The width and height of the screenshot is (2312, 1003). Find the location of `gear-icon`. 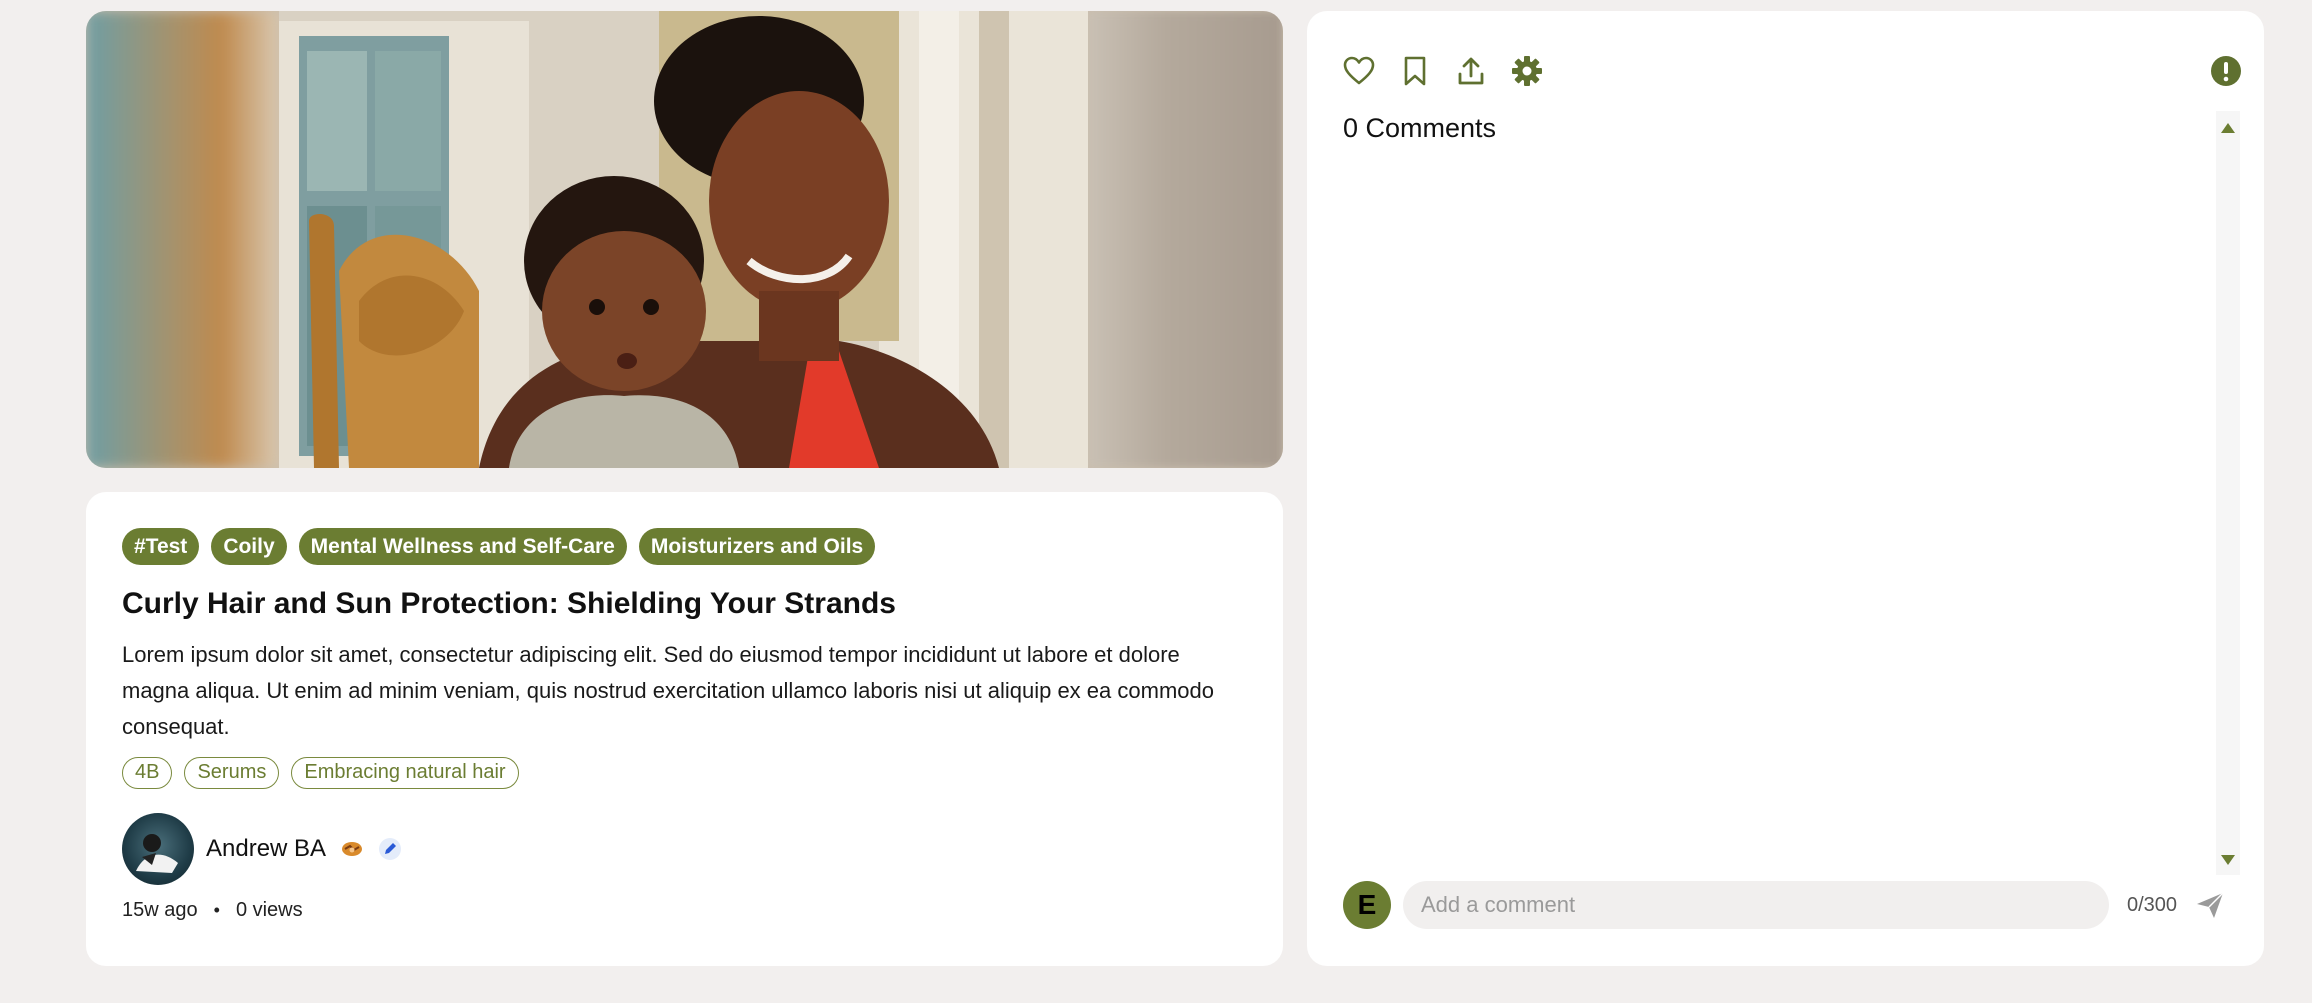

gear-icon is located at coordinates (1527, 71).